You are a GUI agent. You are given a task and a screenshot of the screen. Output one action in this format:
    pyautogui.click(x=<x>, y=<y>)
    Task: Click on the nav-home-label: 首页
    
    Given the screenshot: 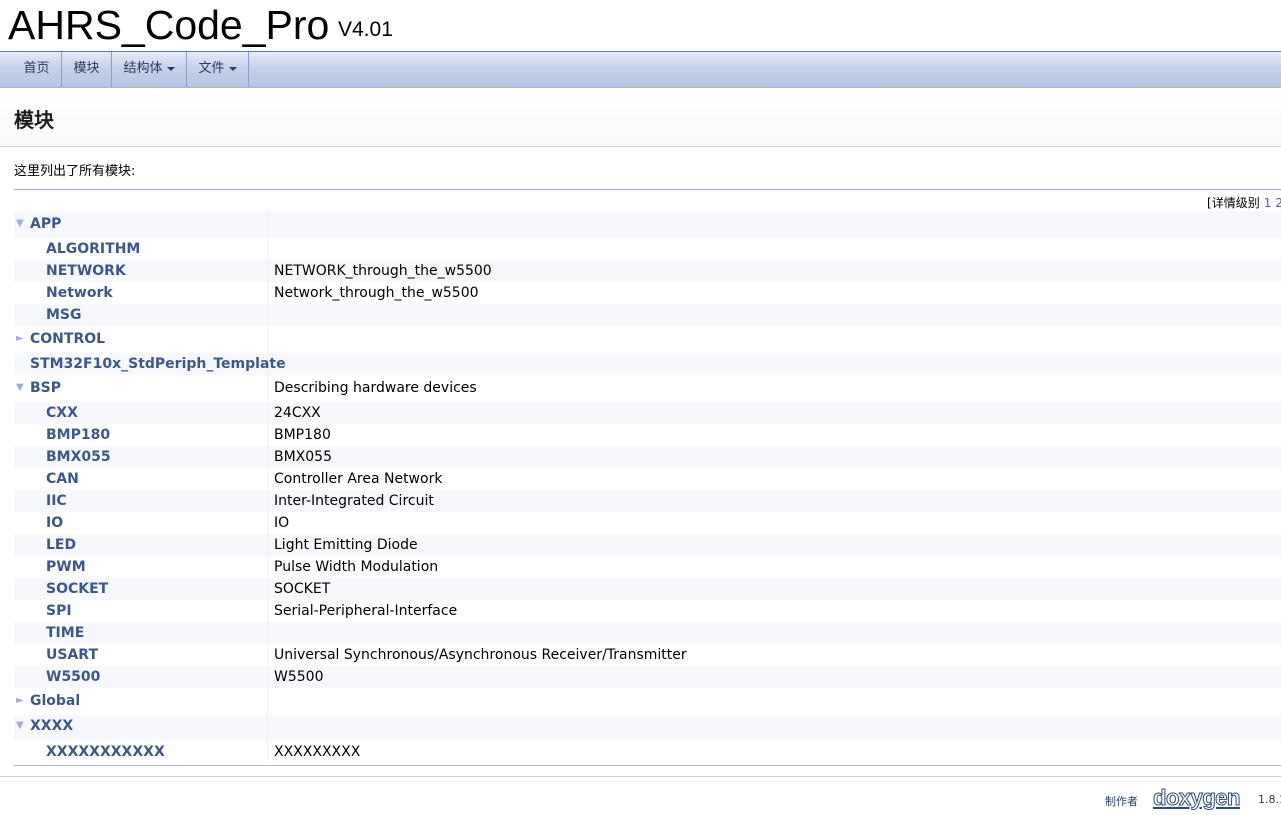 What is the action you would take?
    pyautogui.click(x=36, y=68)
    